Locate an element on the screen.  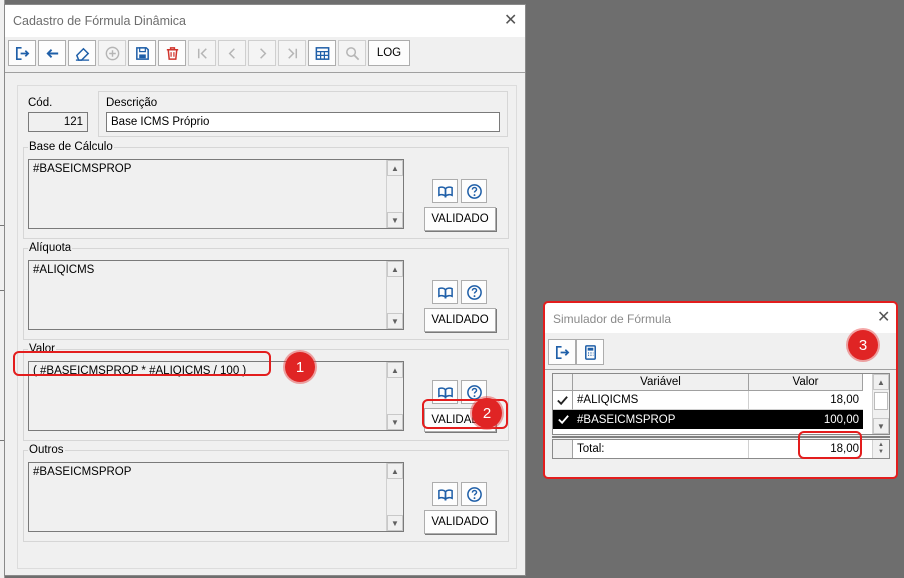
value-cell: 100,00 is located at coordinates (806, 419).